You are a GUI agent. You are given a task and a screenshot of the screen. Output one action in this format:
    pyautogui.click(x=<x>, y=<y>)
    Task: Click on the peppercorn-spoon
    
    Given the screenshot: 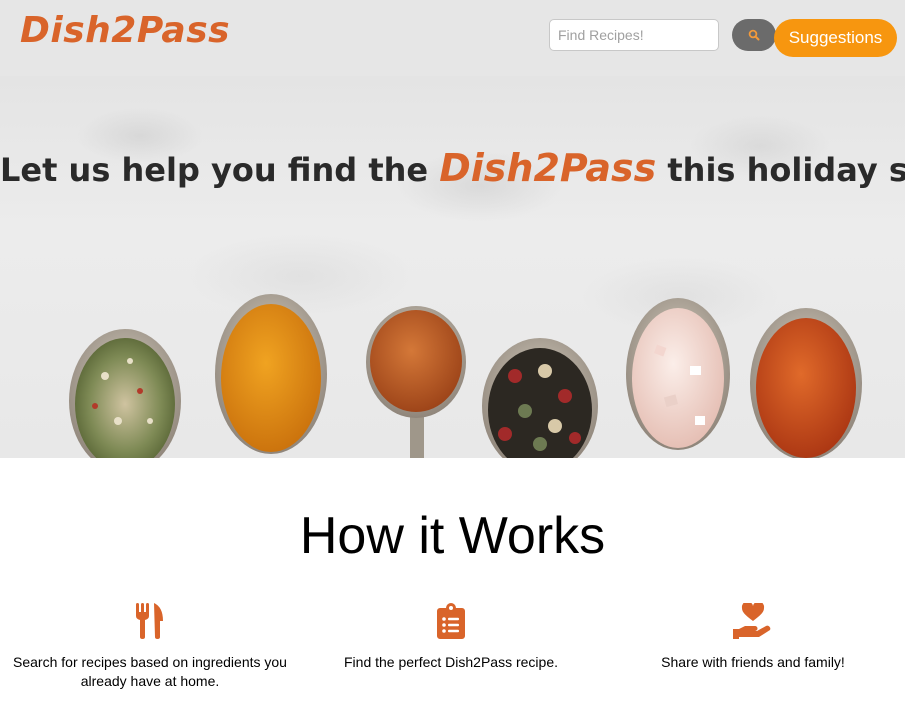 What is the action you would take?
    pyautogui.click(x=540, y=398)
    